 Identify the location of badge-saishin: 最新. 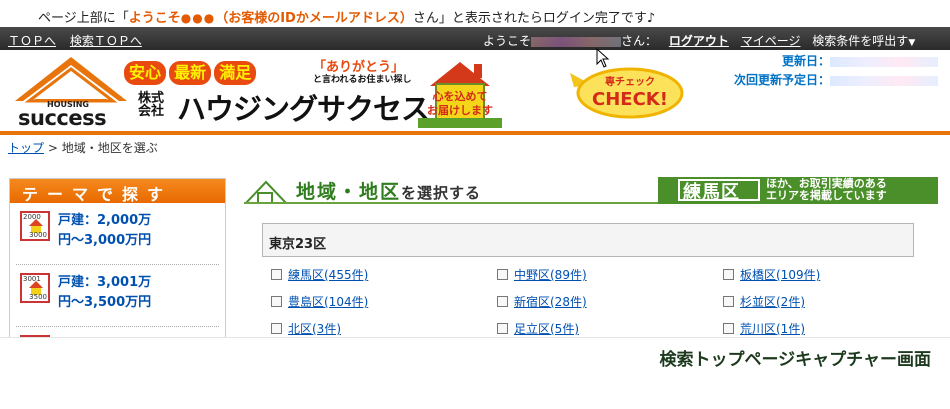
(190, 73).